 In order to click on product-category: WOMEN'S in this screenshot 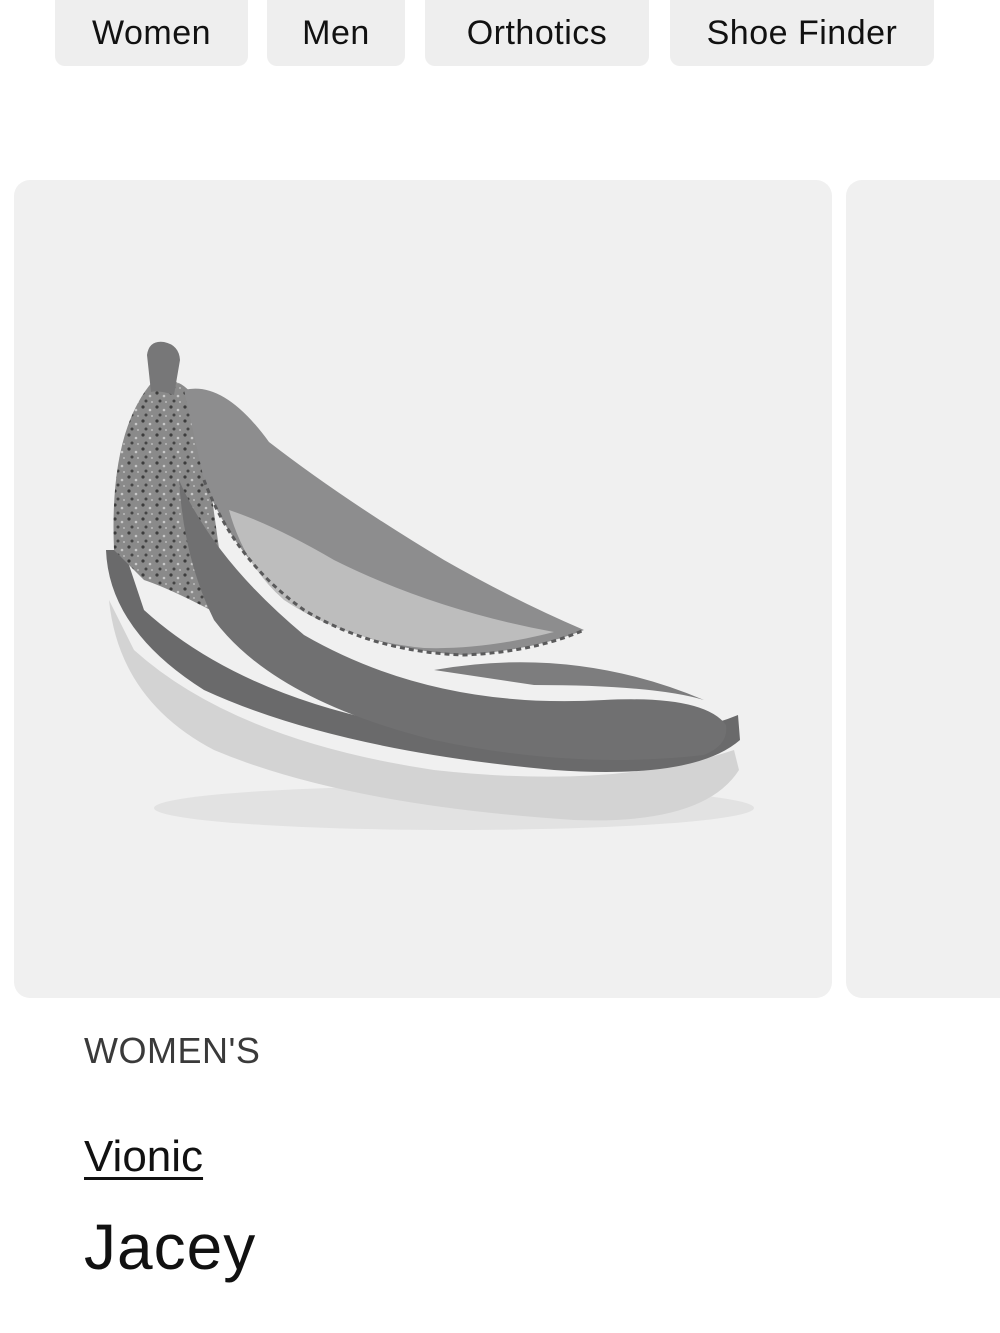, I will do `click(172, 1050)`.